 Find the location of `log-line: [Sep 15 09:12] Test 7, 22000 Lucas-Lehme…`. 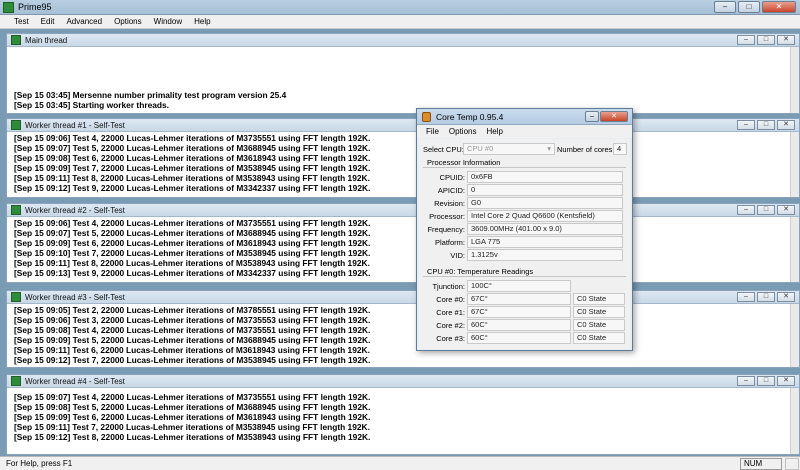

log-line: [Sep 15 09:12] Test 7, 22000 Lucas-Lehme… is located at coordinates (192, 360).